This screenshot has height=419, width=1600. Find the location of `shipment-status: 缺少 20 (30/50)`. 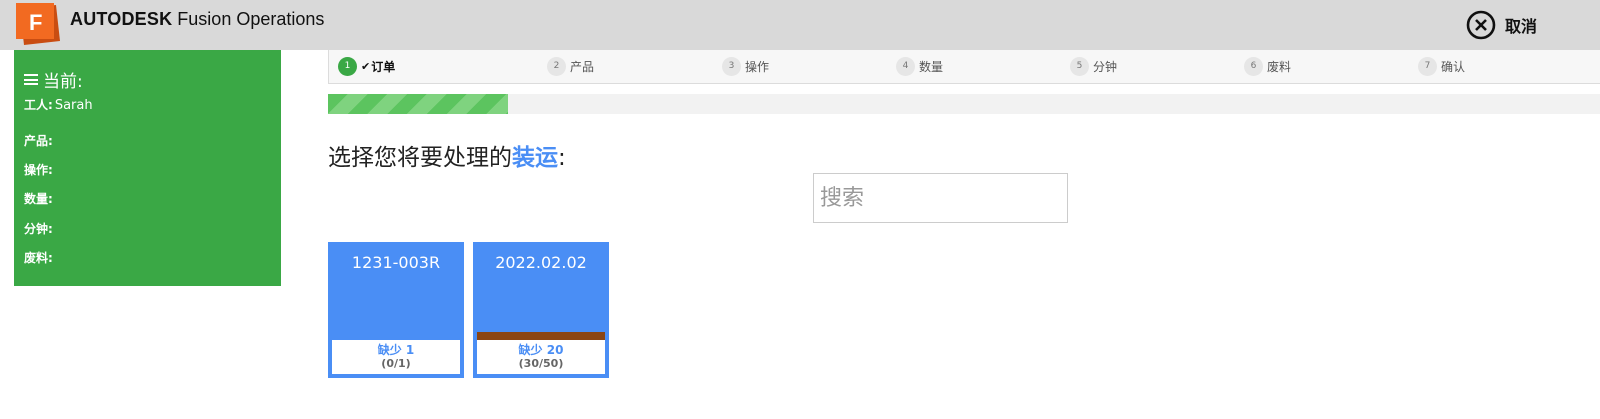

shipment-status: 缺少 20 (30/50) is located at coordinates (541, 357).